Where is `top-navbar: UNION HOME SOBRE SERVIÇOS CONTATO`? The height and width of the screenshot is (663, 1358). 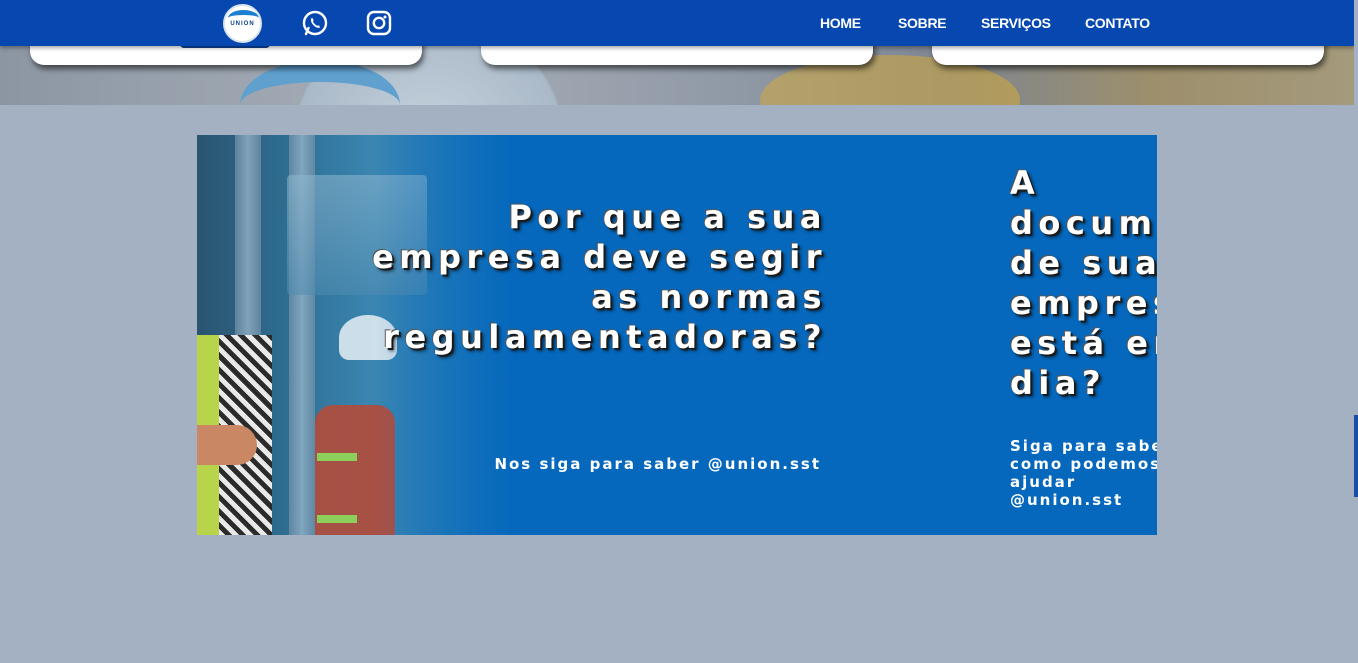 top-navbar: UNION HOME SOBRE SERVIÇOS CONTATO is located at coordinates (677, 23).